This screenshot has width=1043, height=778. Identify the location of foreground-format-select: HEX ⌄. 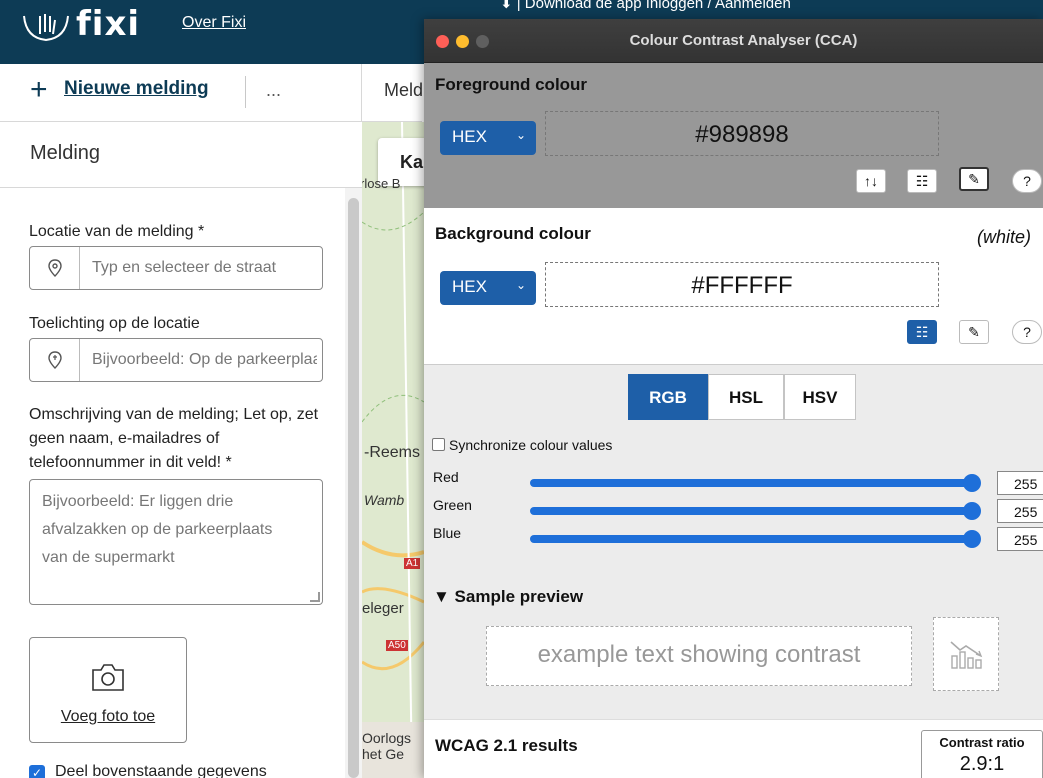
(488, 138).